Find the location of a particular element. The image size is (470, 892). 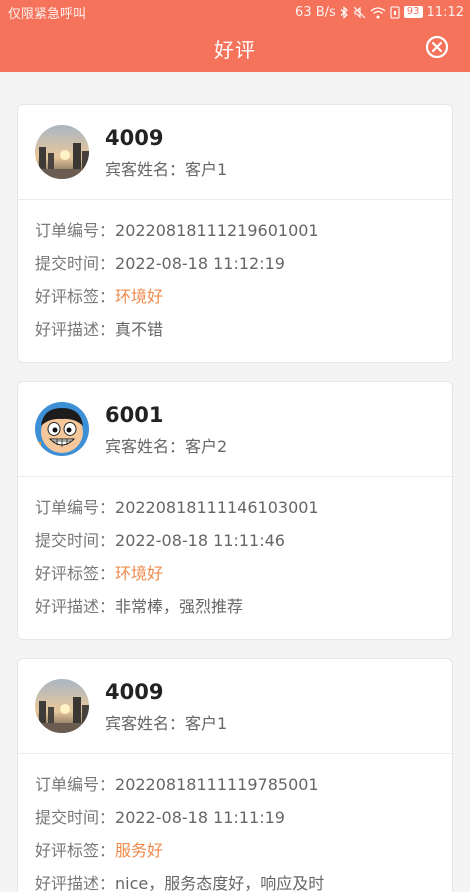

guest-name: 客户2 is located at coordinates (206, 446).